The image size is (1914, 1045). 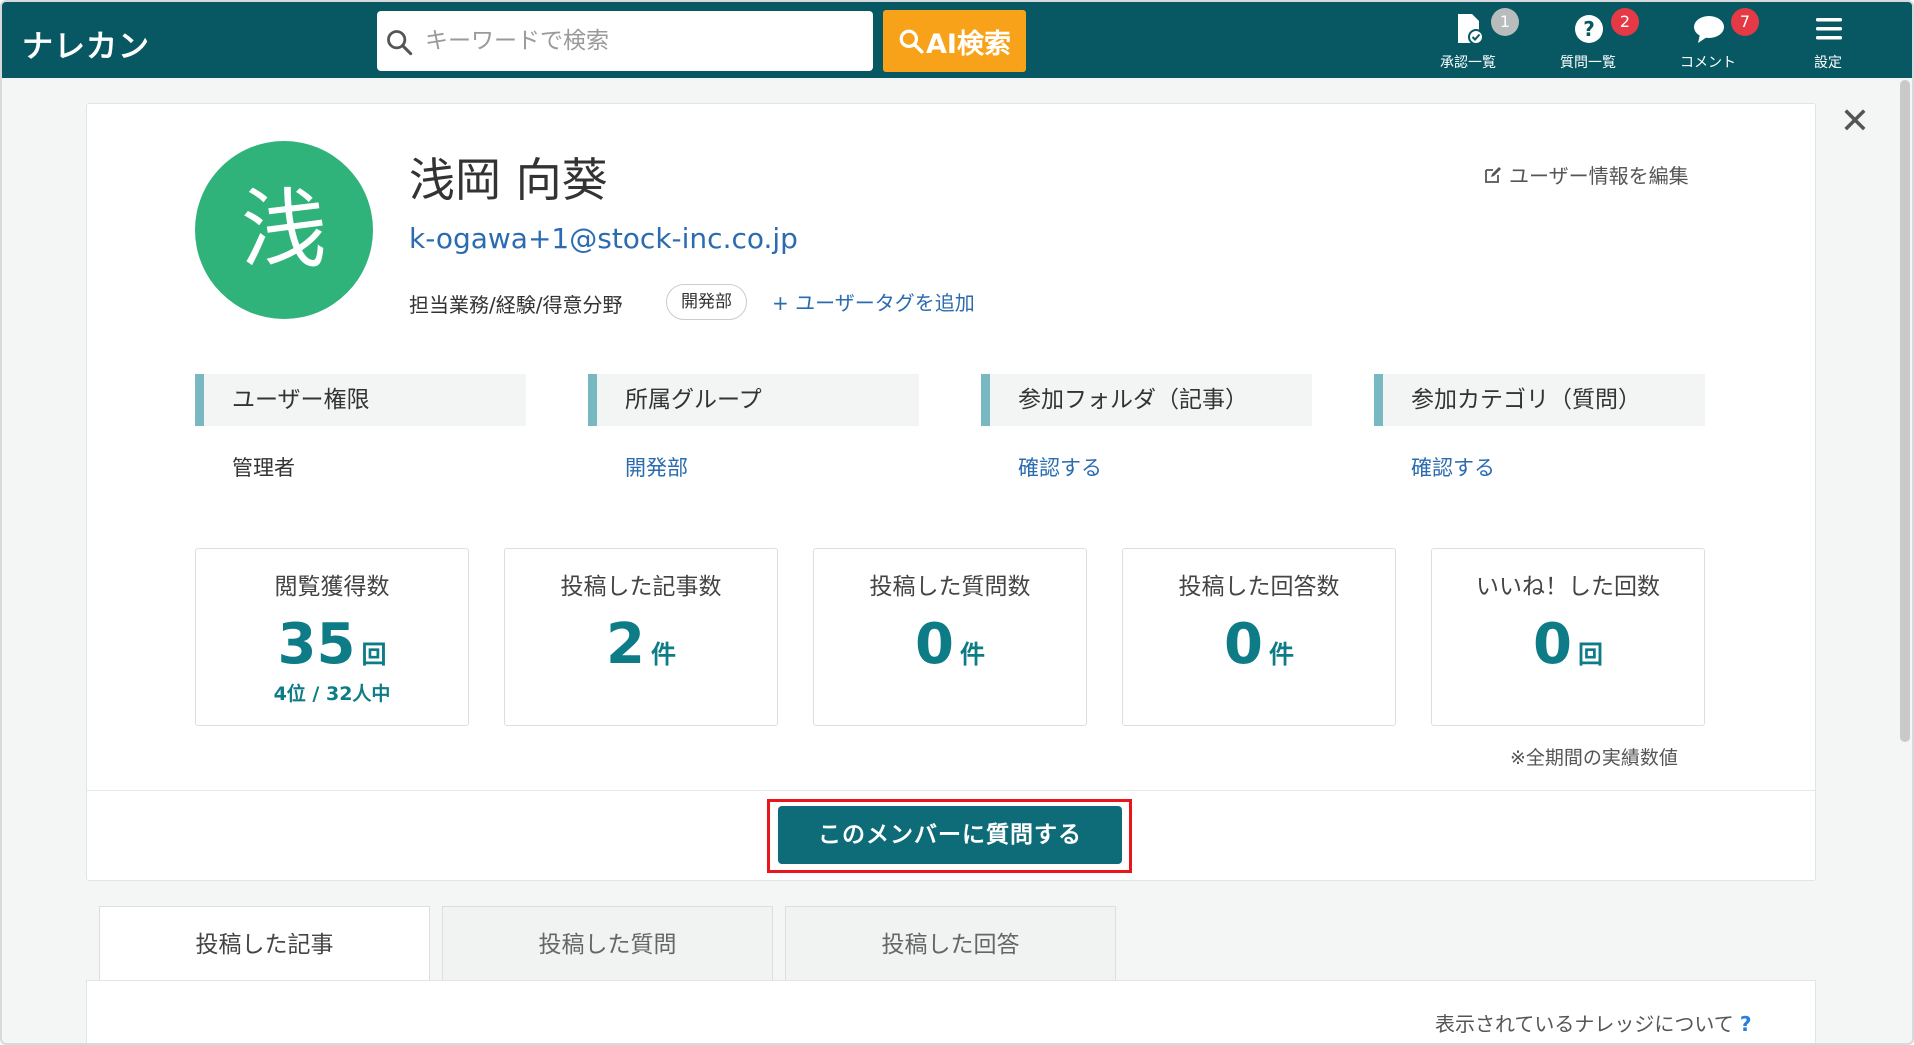 What do you see at coordinates (1146, 400) in the screenshot?
I see `info-title: 参加フォルダ（記事）` at bounding box center [1146, 400].